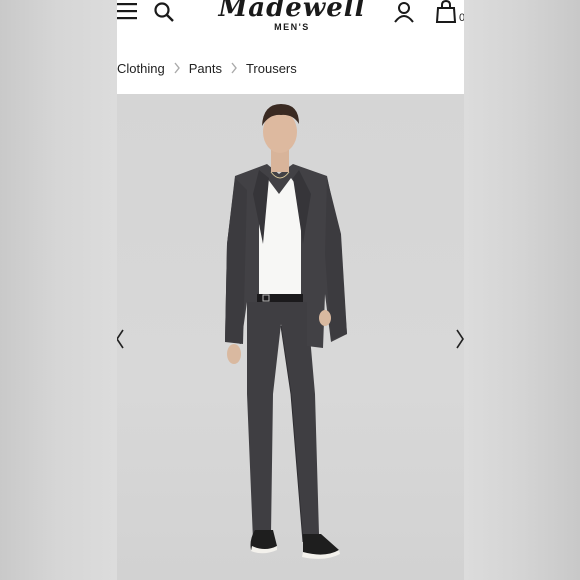 This screenshot has width=580, height=580. What do you see at coordinates (164, 12) in the screenshot?
I see `search-icon` at bounding box center [164, 12].